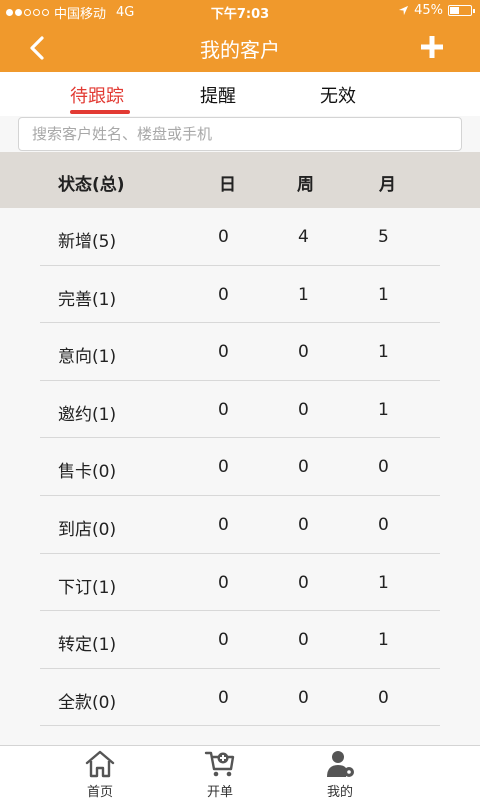 The height and width of the screenshot is (800, 480). What do you see at coordinates (240, 94) in the screenshot?
I see `segment-tabs: 待跟踪 提醒 无效` at bounding box center [240, 94].